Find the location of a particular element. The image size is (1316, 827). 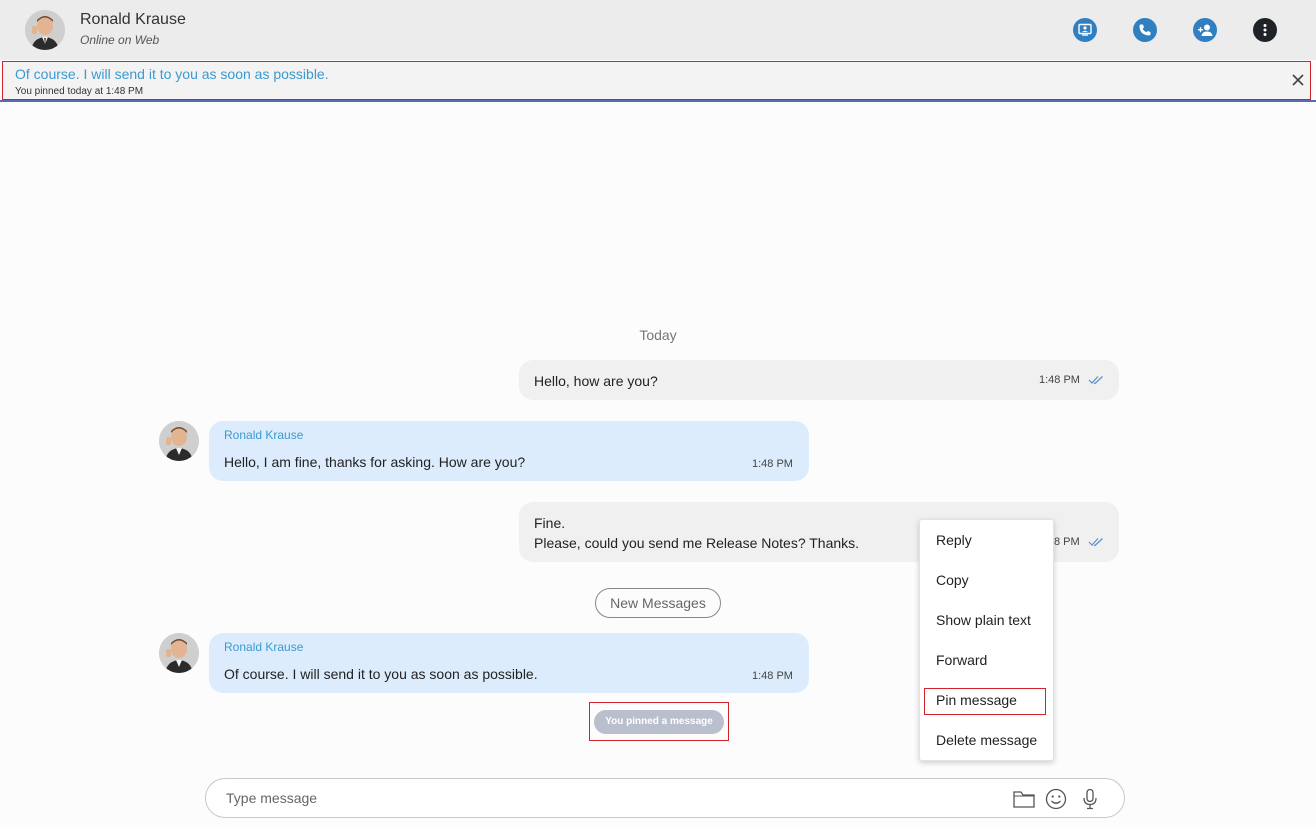

close-pinned-icon is located at coordinates (1298, 80).